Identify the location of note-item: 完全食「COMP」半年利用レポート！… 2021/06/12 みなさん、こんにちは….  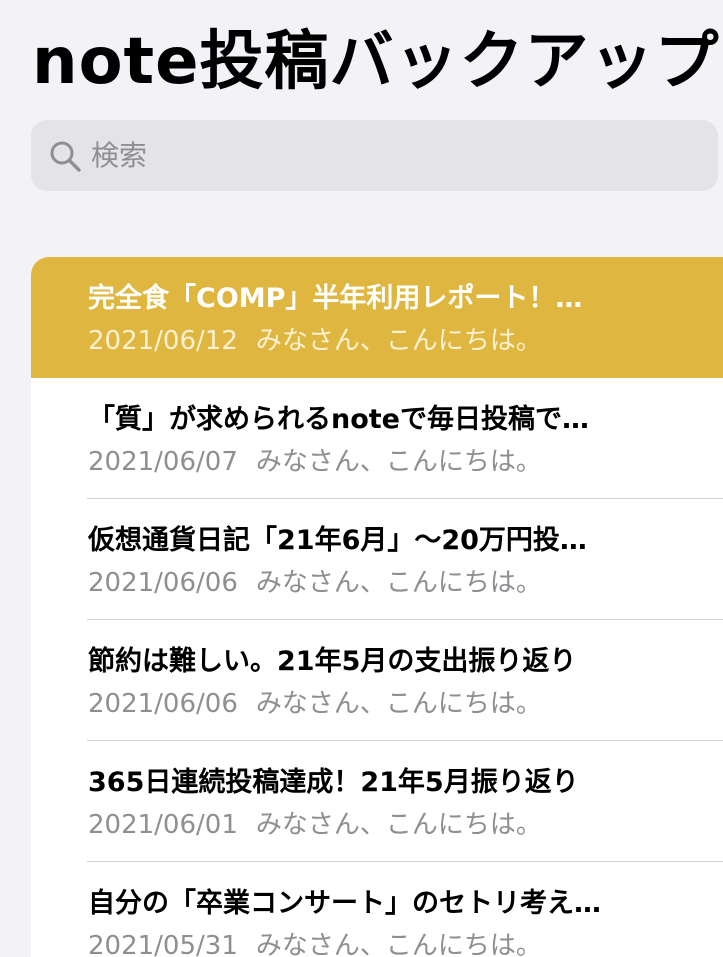
(377, 317).